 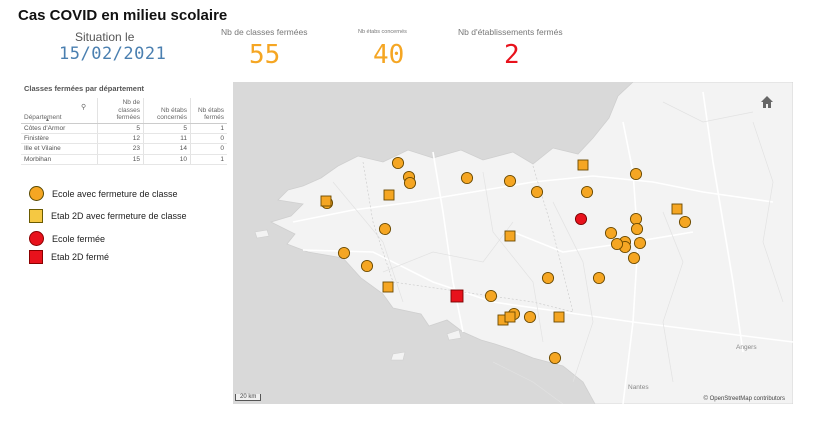 What do you see at coordinates (59, 139) in the screenshot?
I see `table-cell: Finistère` at bounding box center [59, 139].